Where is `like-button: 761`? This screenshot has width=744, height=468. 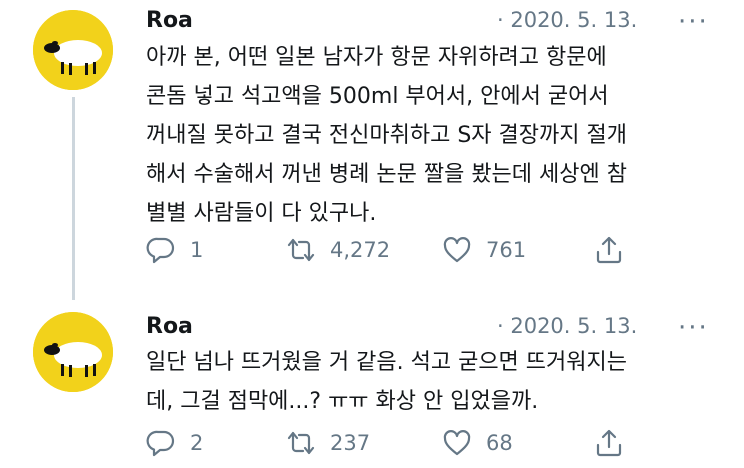 like-button: 761 is located at coordinates (484, 250).